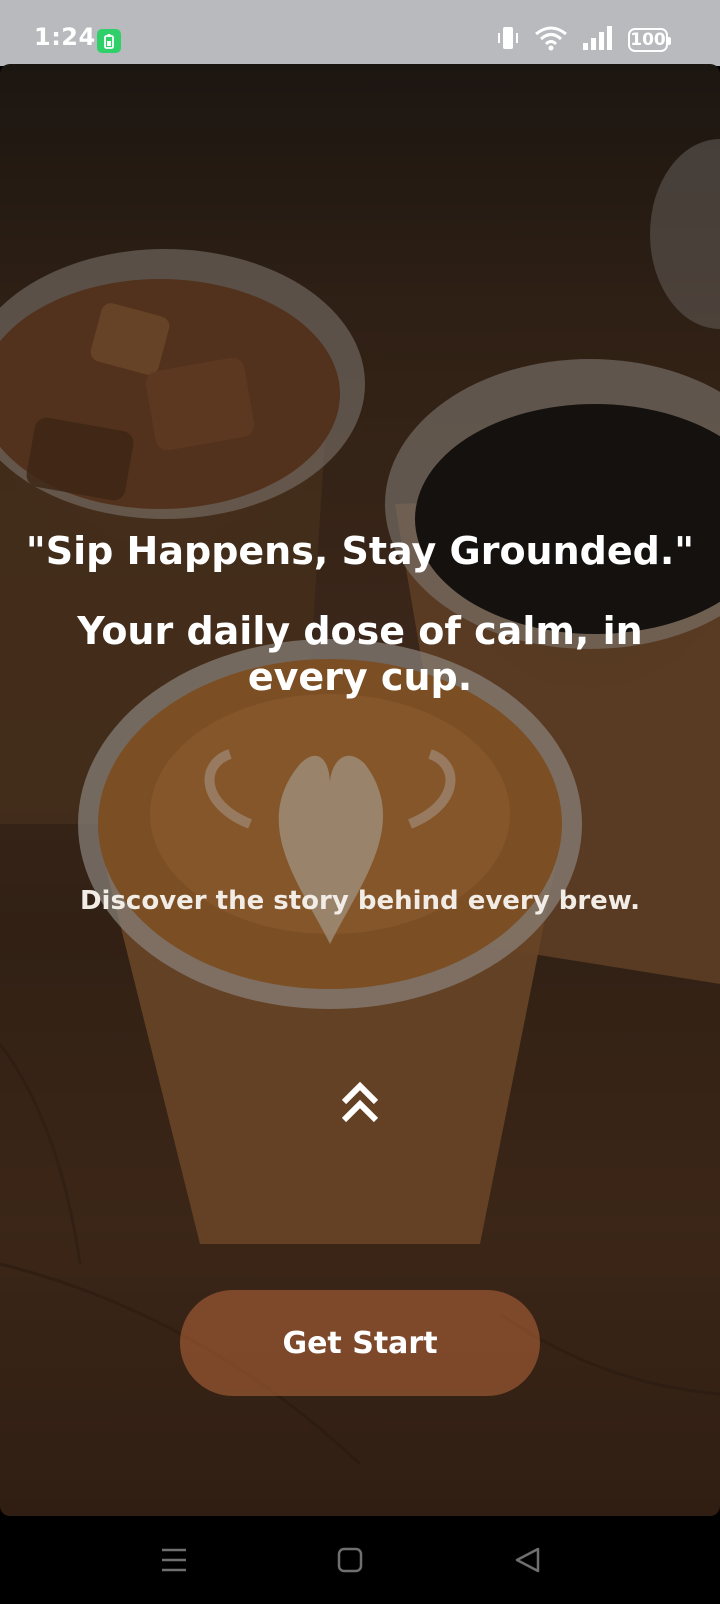 This screenshot has width=720, height=1604. I want to click on menu-icon, so click(174, 1560).